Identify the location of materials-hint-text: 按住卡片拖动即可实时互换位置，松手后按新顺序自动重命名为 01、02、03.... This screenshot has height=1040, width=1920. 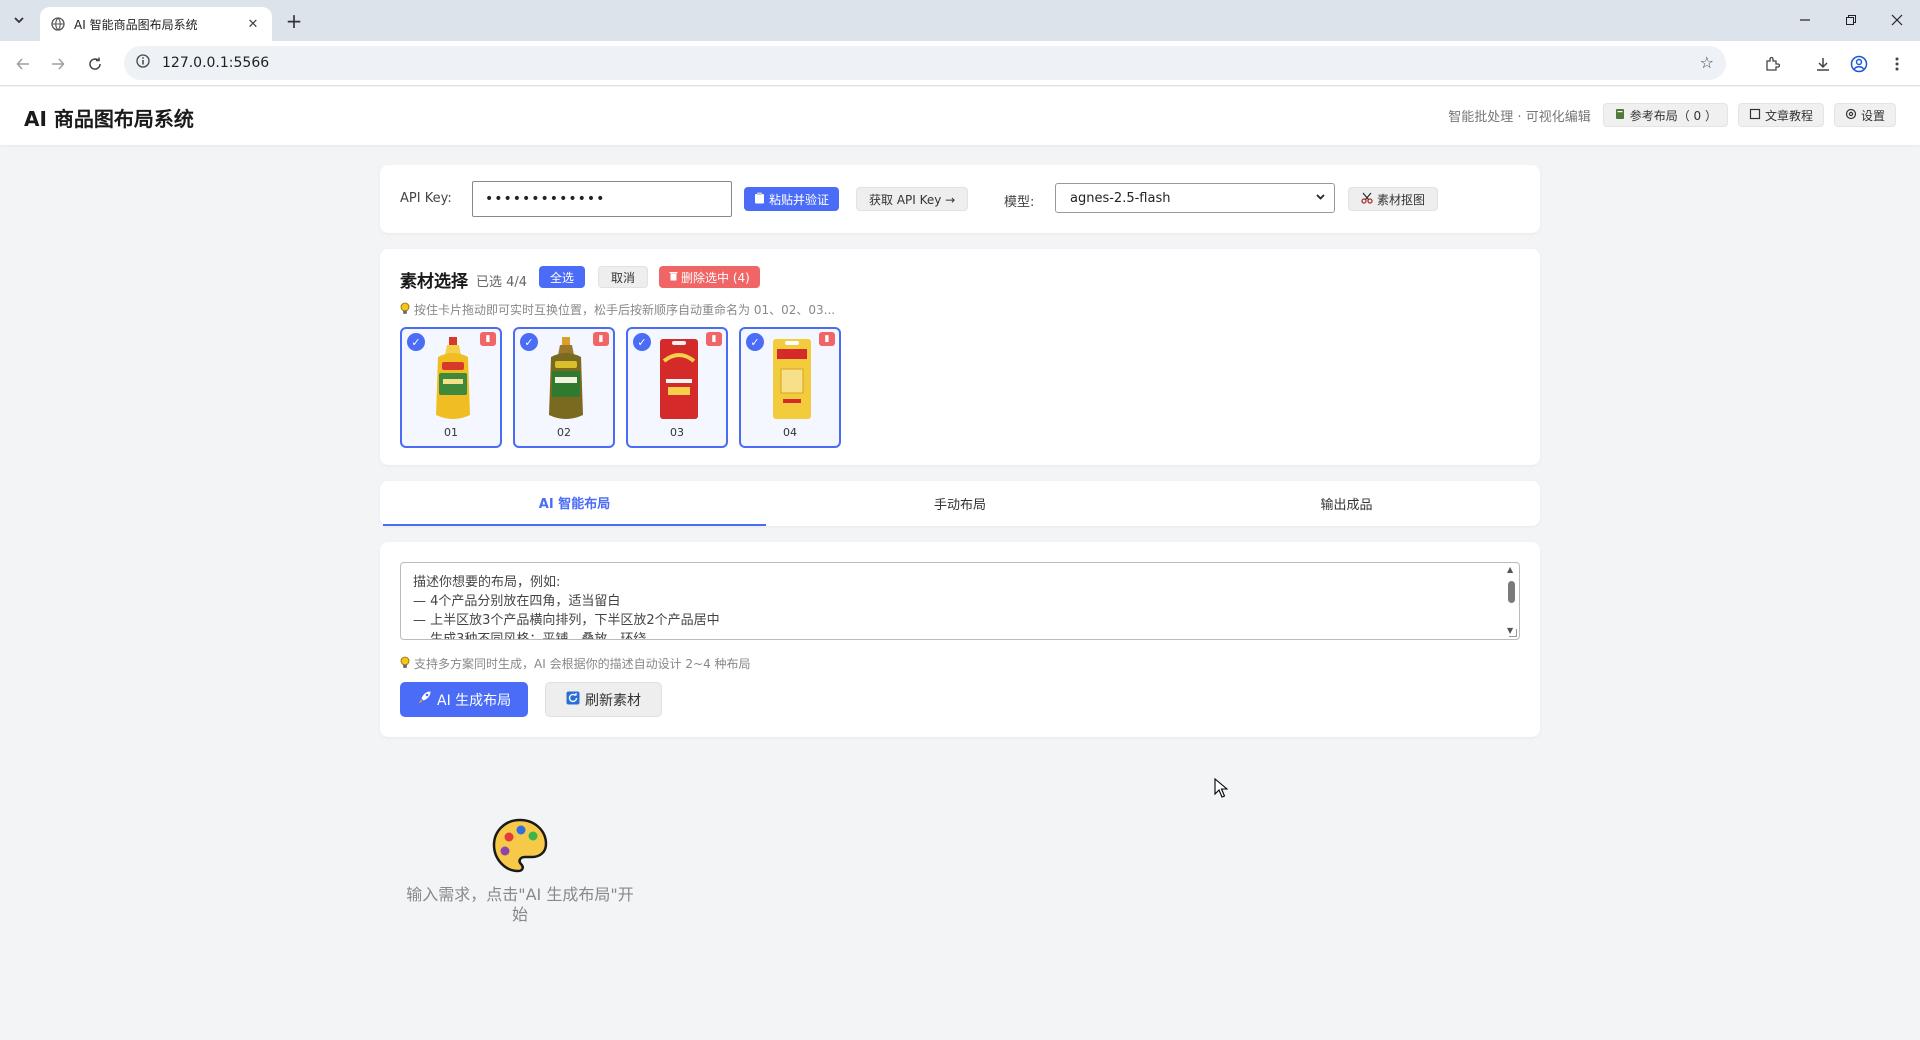
(625, 310).